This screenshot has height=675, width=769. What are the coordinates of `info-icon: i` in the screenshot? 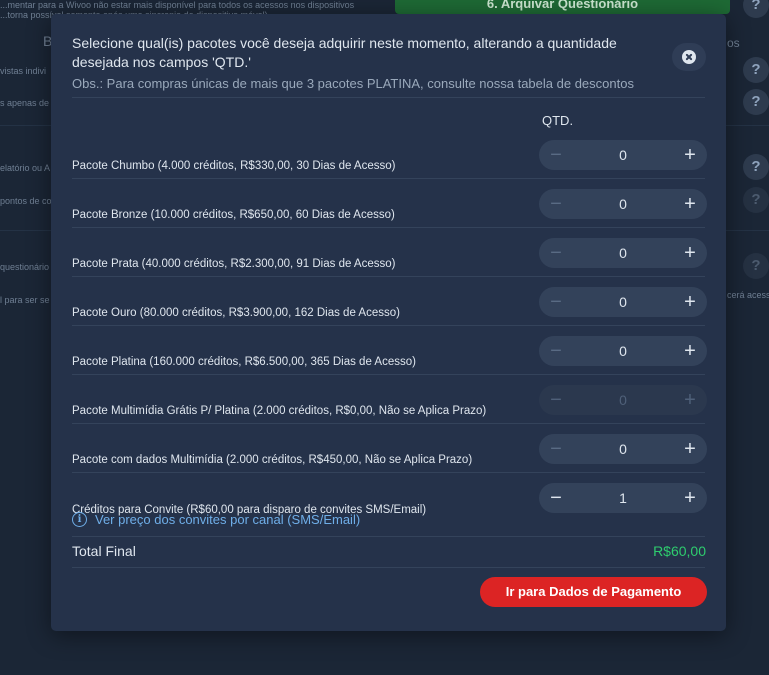 It's located at (79, 519).